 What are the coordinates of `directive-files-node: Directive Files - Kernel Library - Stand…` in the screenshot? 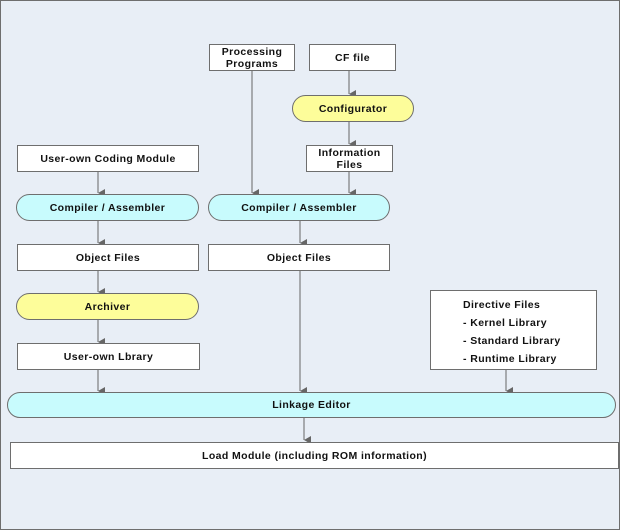 It's located at (513, 330).